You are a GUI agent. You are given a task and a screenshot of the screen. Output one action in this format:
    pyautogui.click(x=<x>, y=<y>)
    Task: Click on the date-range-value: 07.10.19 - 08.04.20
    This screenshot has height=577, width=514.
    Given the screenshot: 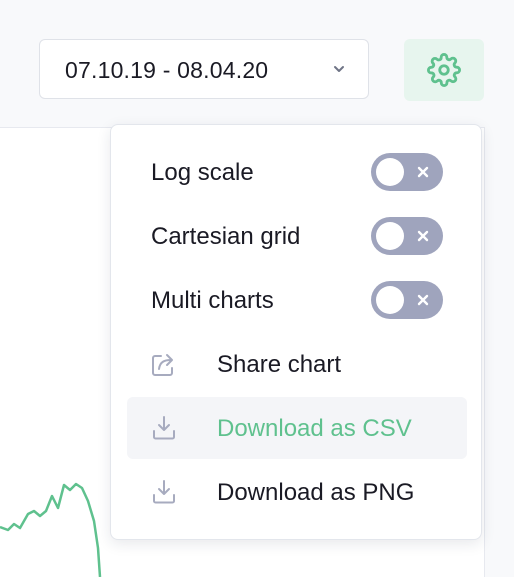 What is the action you would take?
    pyautogui.click(x=167, y=70)
    